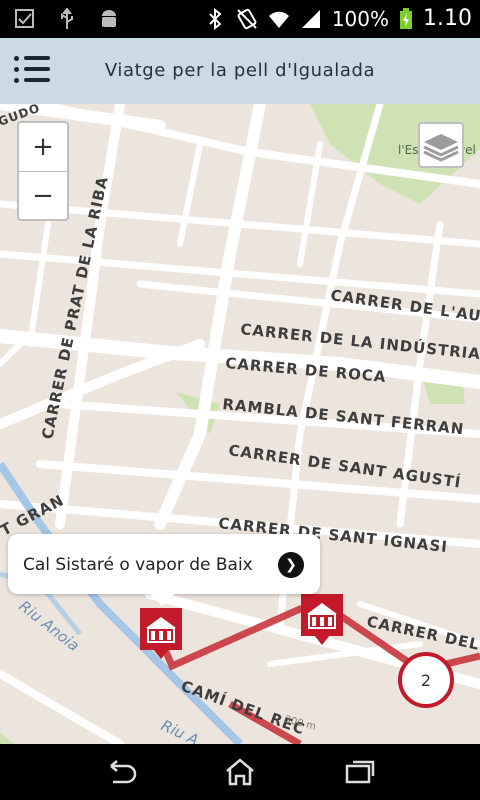 The image size is (480, 800). I want to click on wifi-icon, so click(278, 19).